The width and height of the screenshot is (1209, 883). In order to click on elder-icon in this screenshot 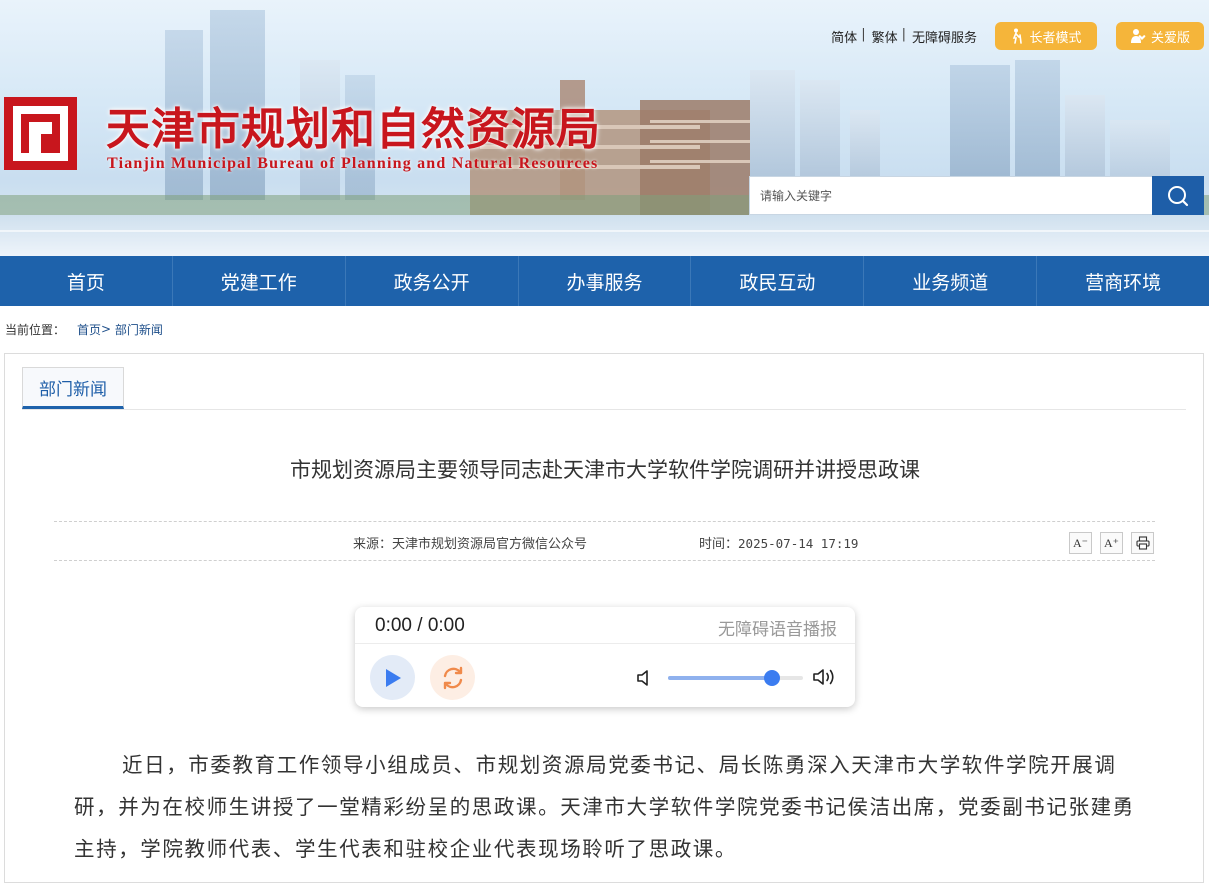, I will do `click(1018, 36)`.